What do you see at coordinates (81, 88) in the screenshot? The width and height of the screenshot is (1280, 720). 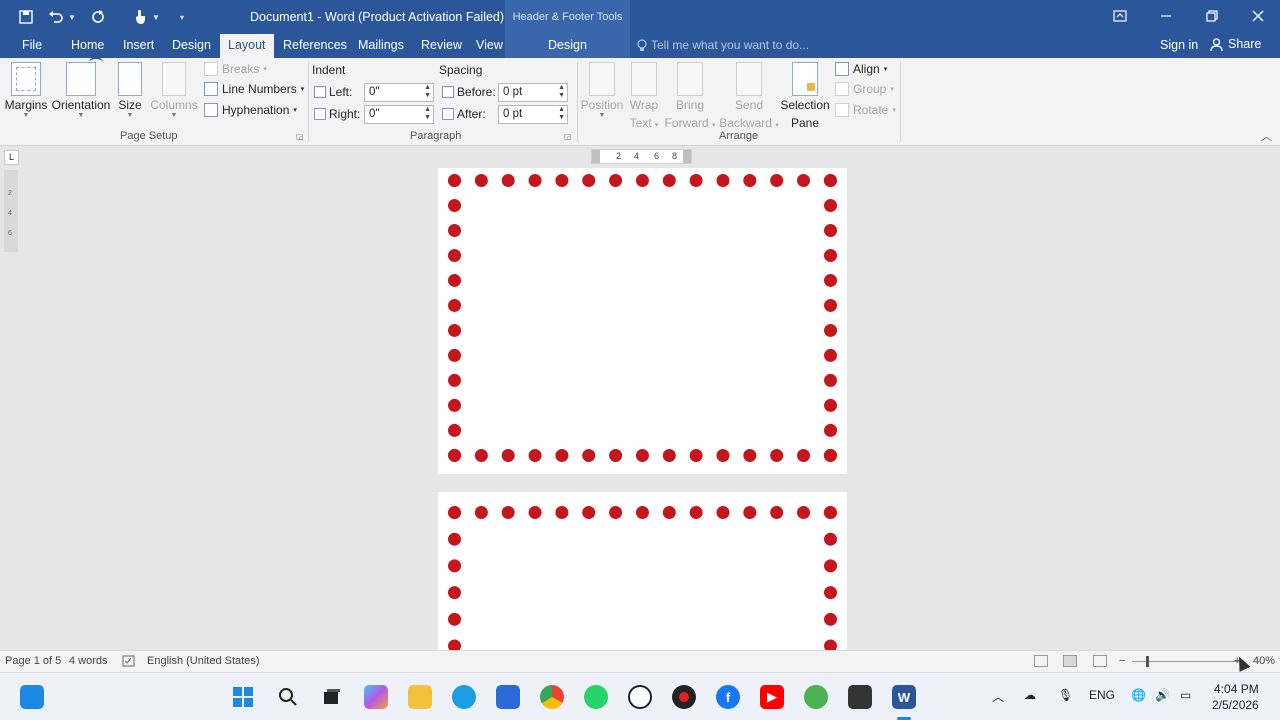 I see `orientation-button: Orientation ▼` at bounding box center [81, 88].